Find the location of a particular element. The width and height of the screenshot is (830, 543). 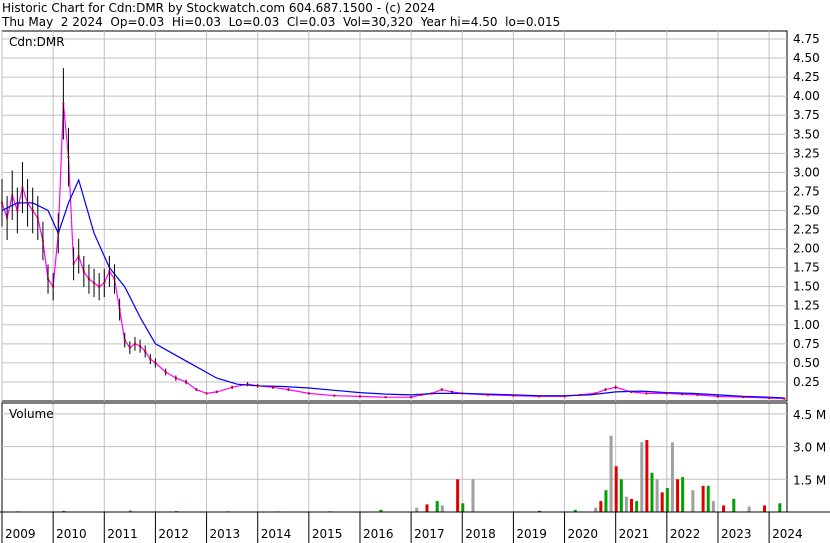

x-tick-label: 2016 is located at coordinates (378, 534).